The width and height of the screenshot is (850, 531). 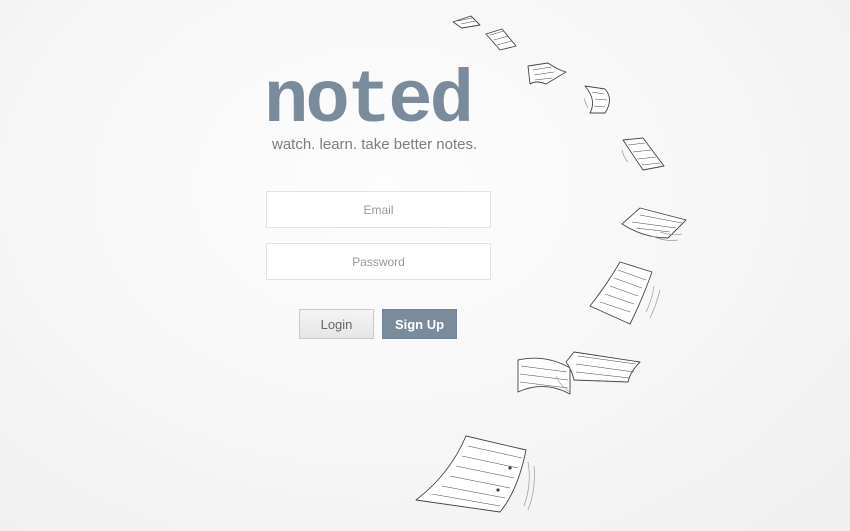 I want to click on signup-button: Sign Up, so click(x=419, y=324).